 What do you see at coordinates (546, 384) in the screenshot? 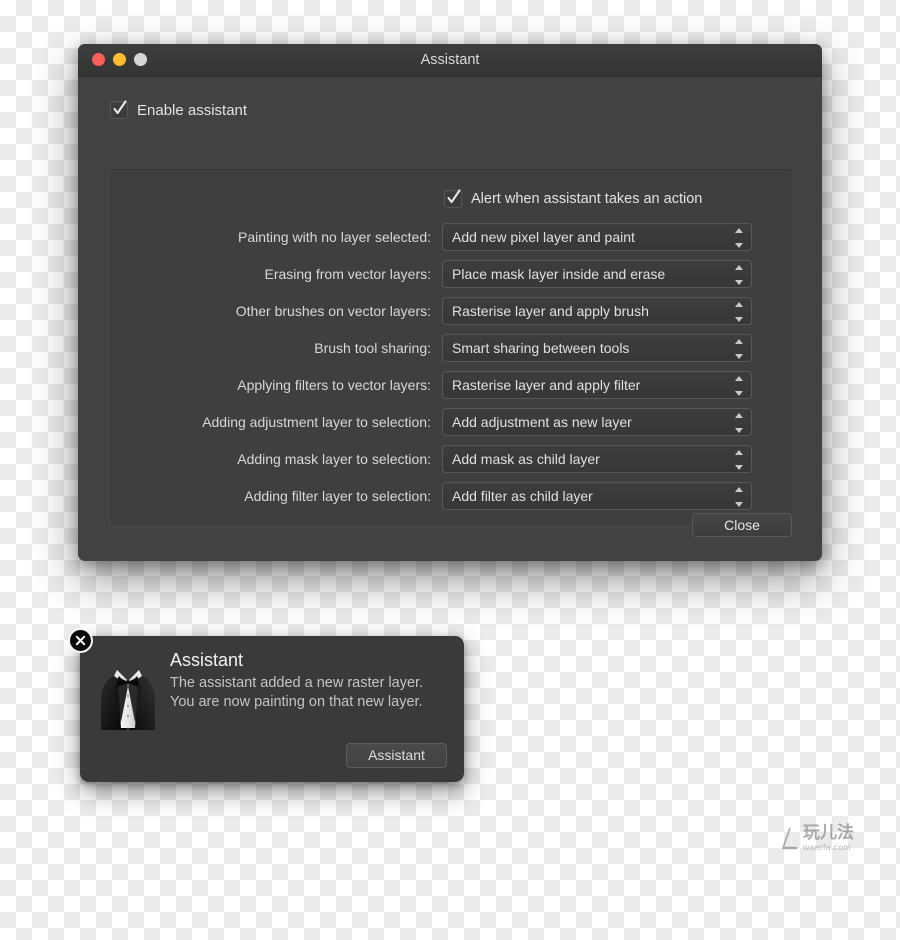
I see `select-value: Rasterise layer and apply filter` at bounding box center [546, 384].